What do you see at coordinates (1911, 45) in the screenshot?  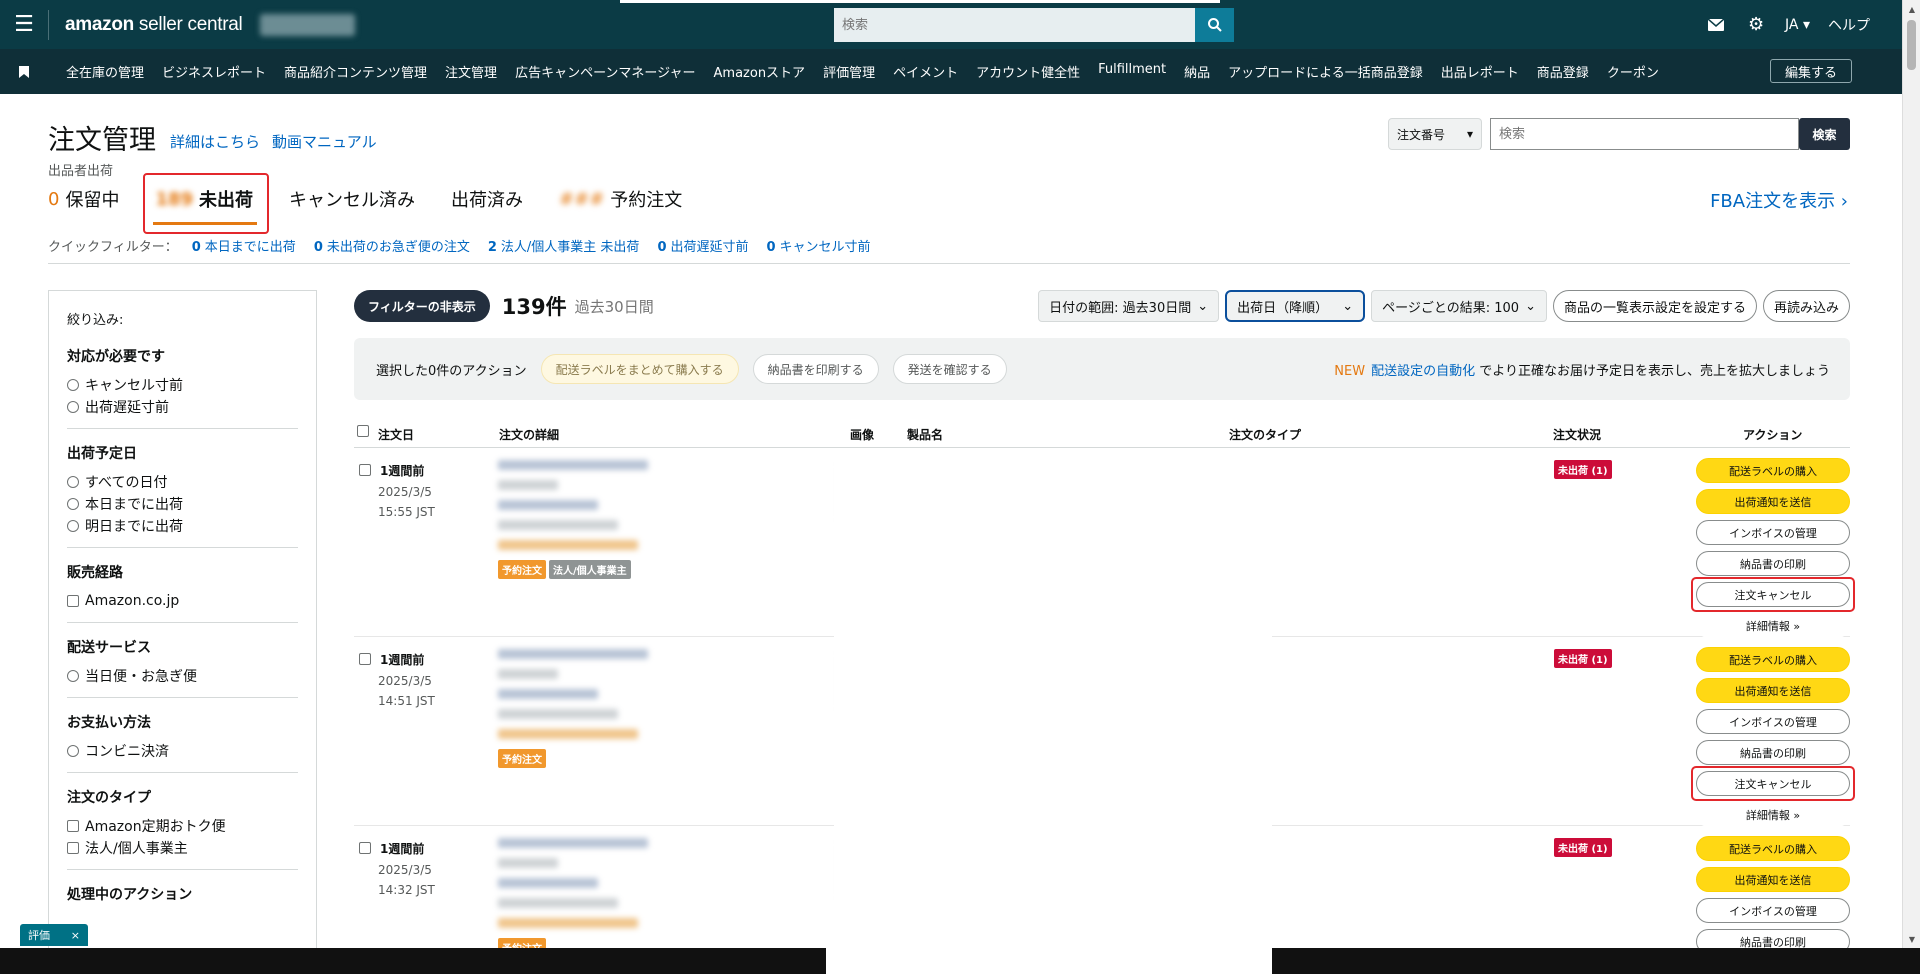 I see `scrollbar-thumb` at bounding box center [1911, 45].